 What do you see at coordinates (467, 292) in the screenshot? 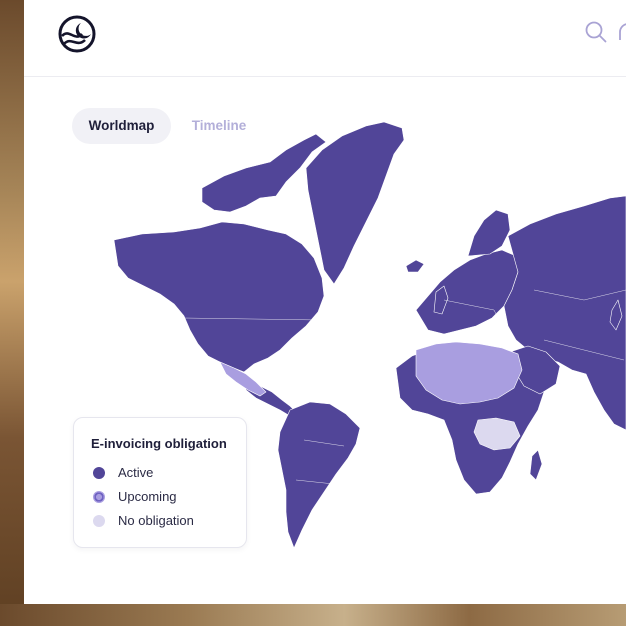
I see `europe-region` at bounding box center [467, 292].